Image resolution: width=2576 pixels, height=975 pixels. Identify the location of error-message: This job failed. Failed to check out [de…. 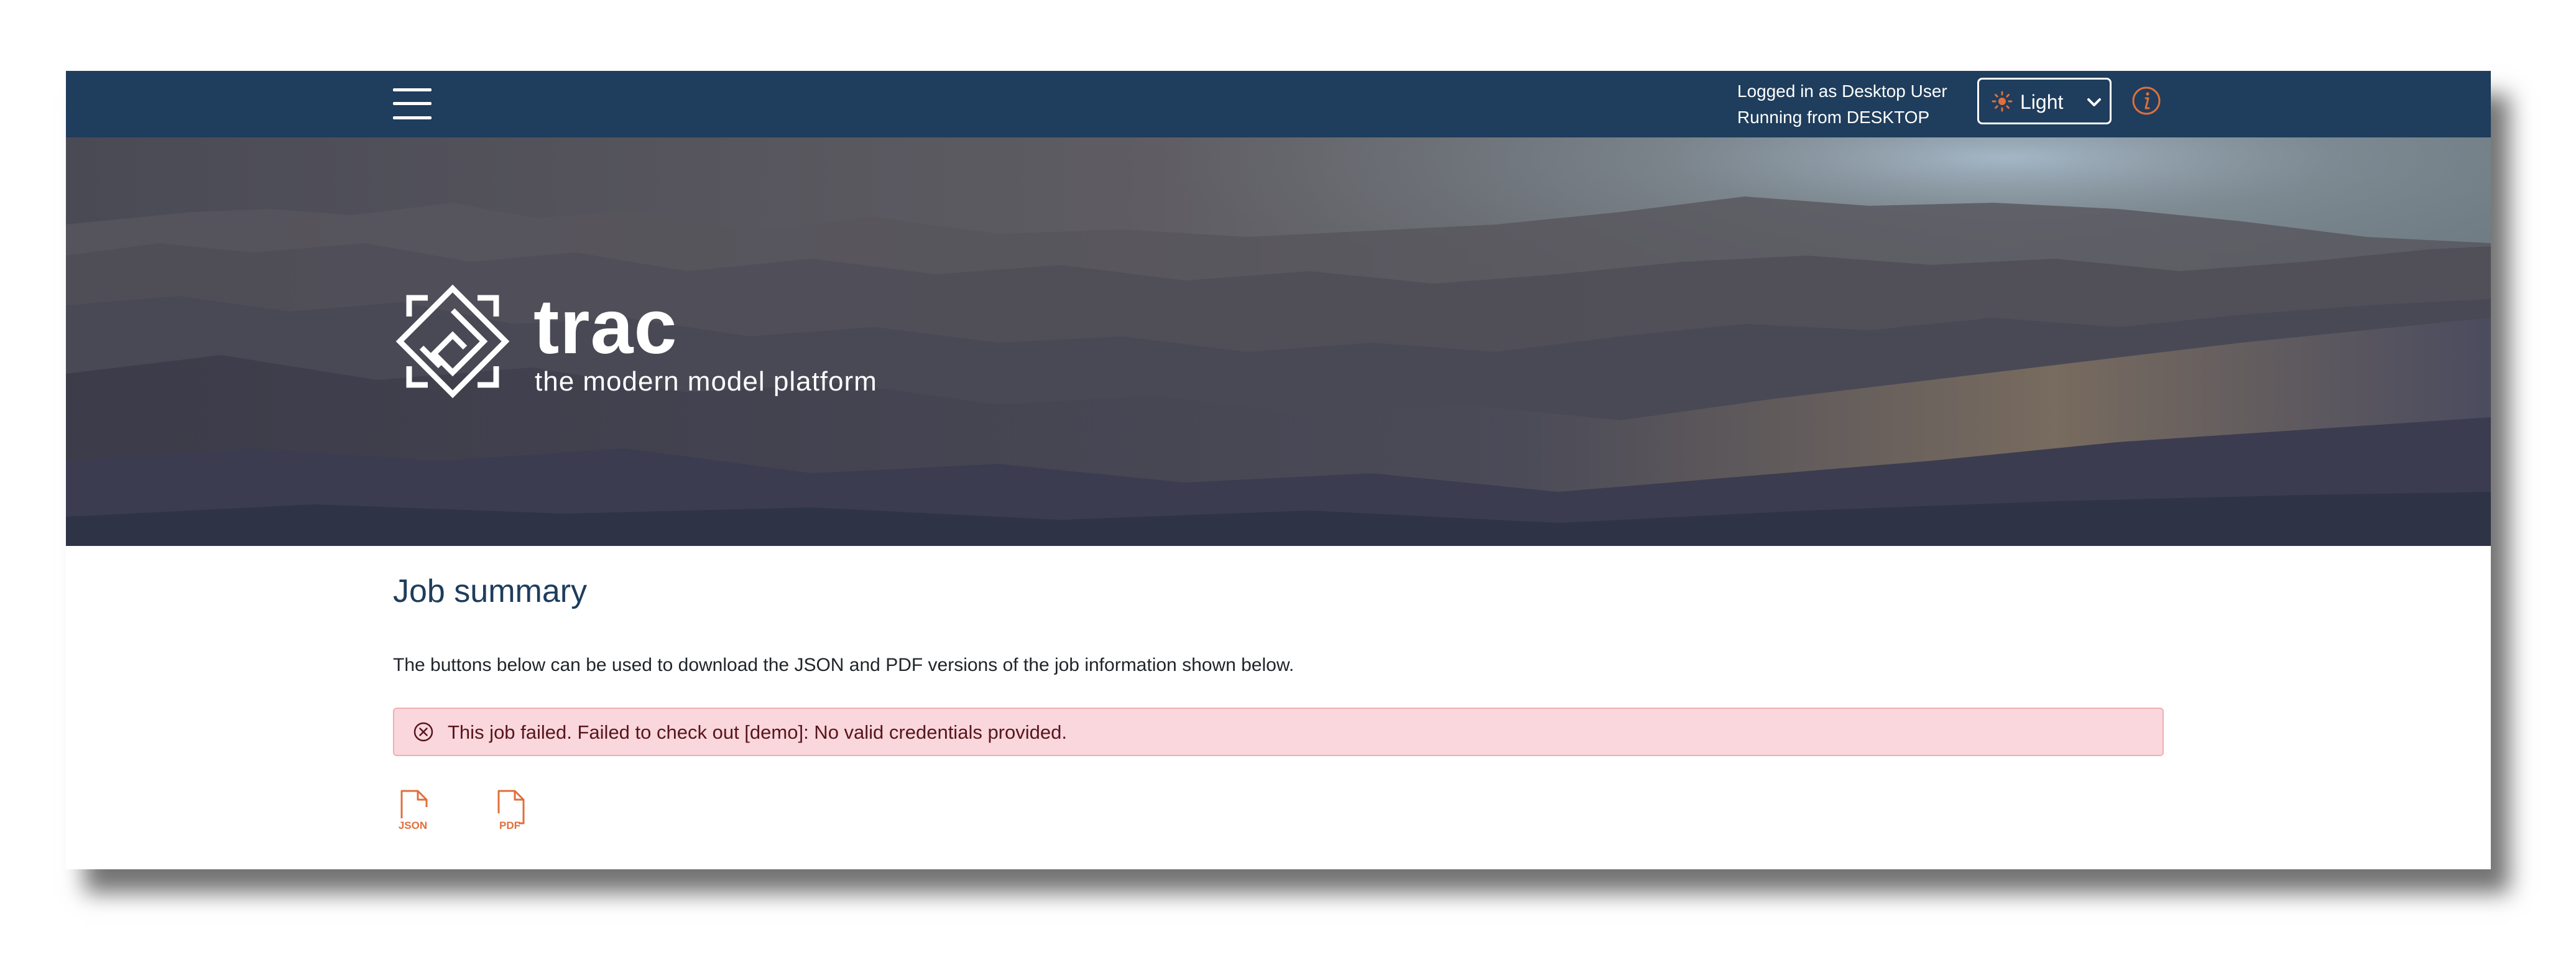
(757, 732).